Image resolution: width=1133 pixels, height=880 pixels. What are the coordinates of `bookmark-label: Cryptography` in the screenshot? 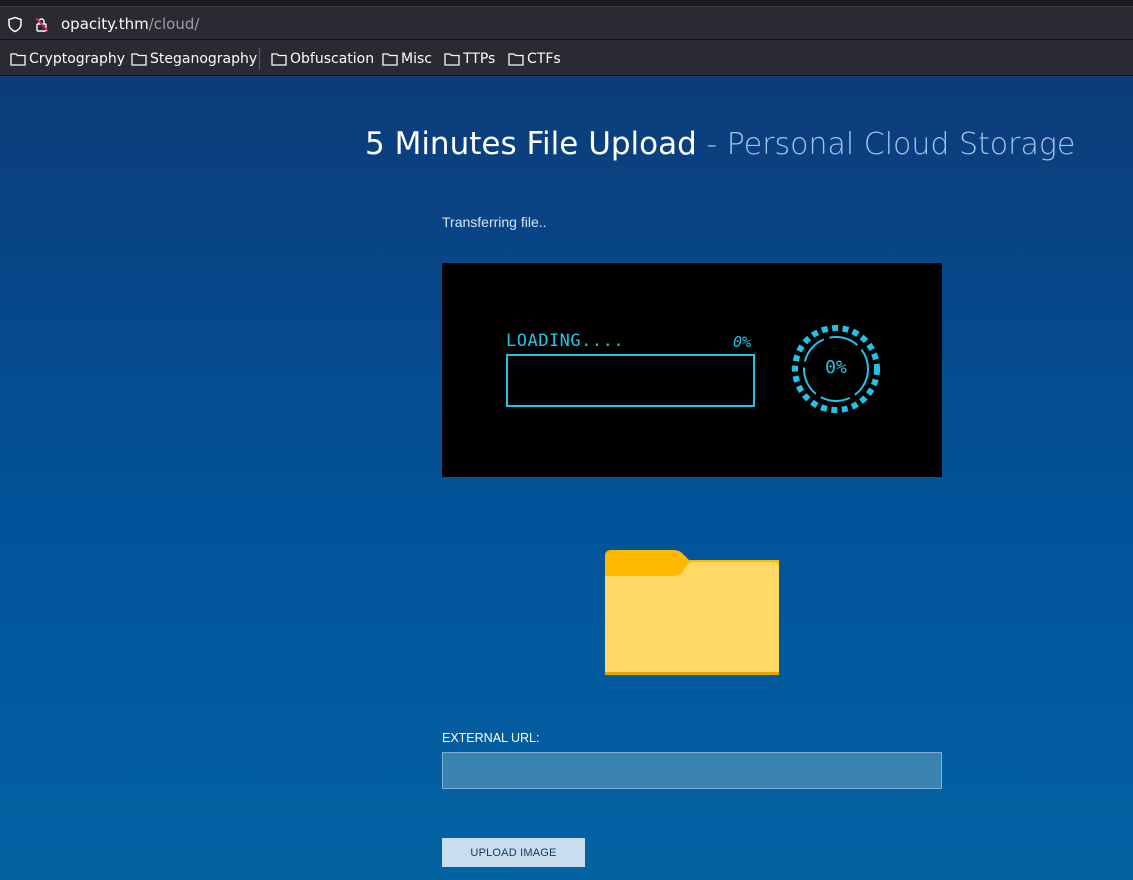 It's located at (77, 59).